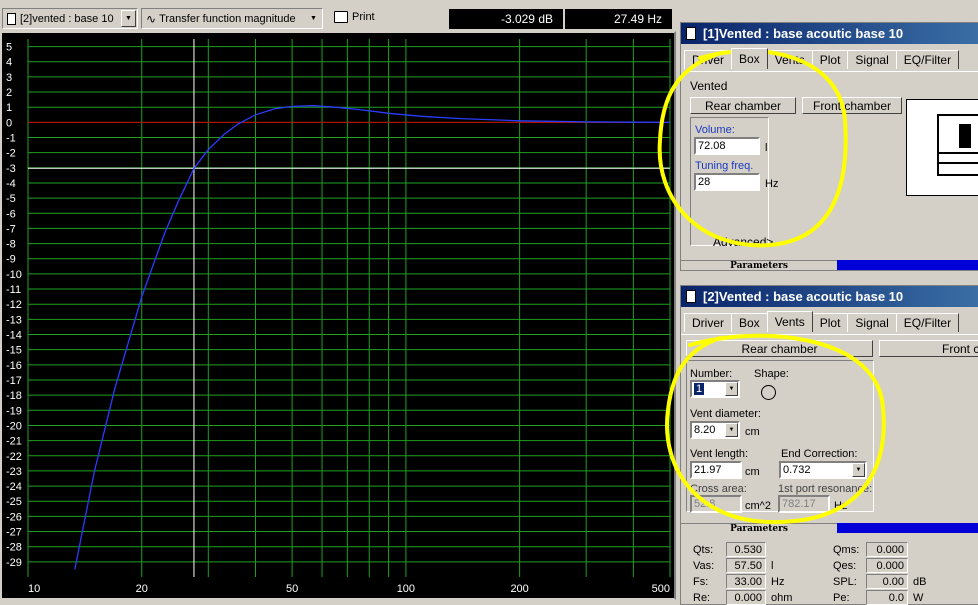 This screenshot has width=978, height=605. What do you see at coordinates (14, 381) in the screenshot?
I see `y-tick-label: -17` at bounding box center [14, 381].